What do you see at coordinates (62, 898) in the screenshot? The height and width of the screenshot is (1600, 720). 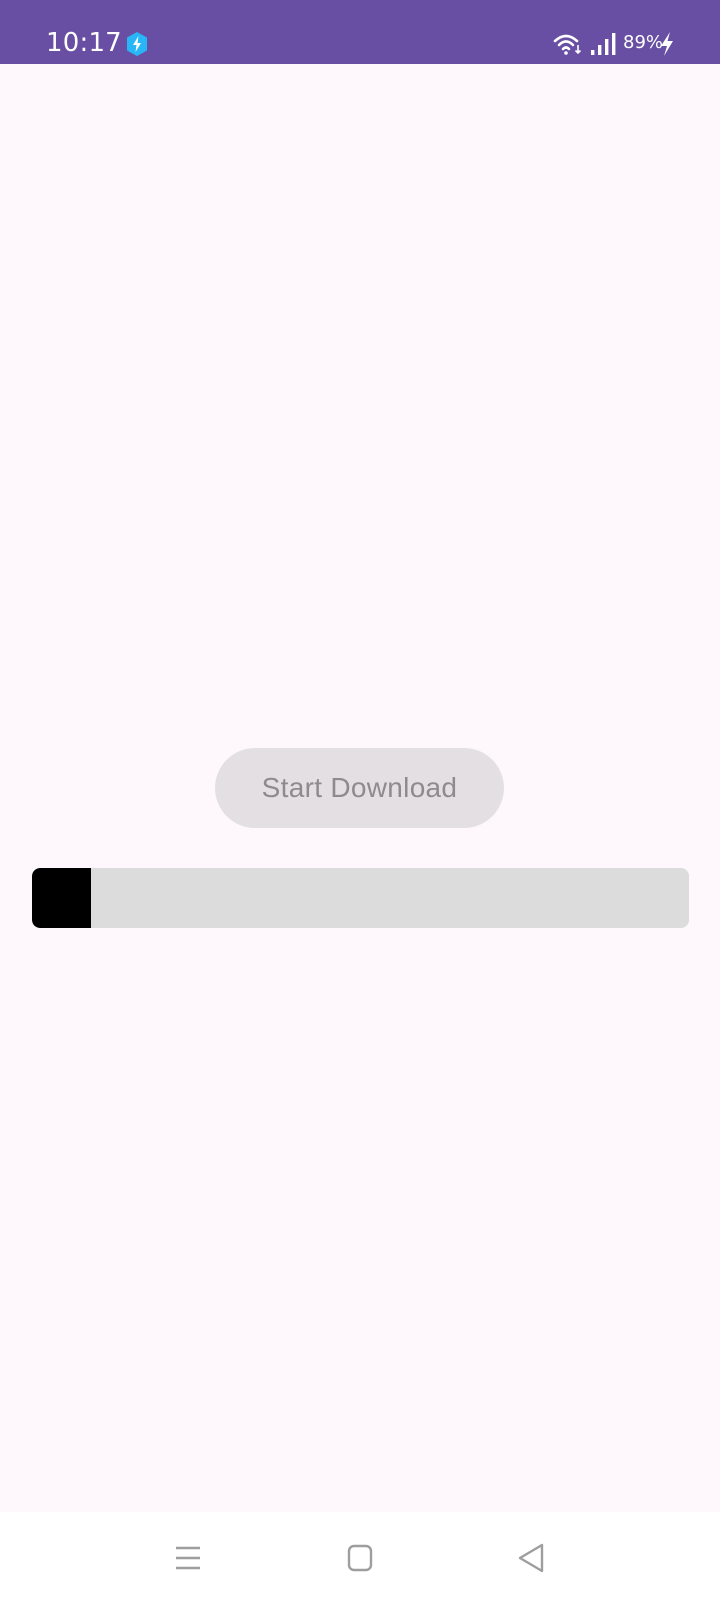 I see `download-progress-fill` at bounding box center [62, 898].